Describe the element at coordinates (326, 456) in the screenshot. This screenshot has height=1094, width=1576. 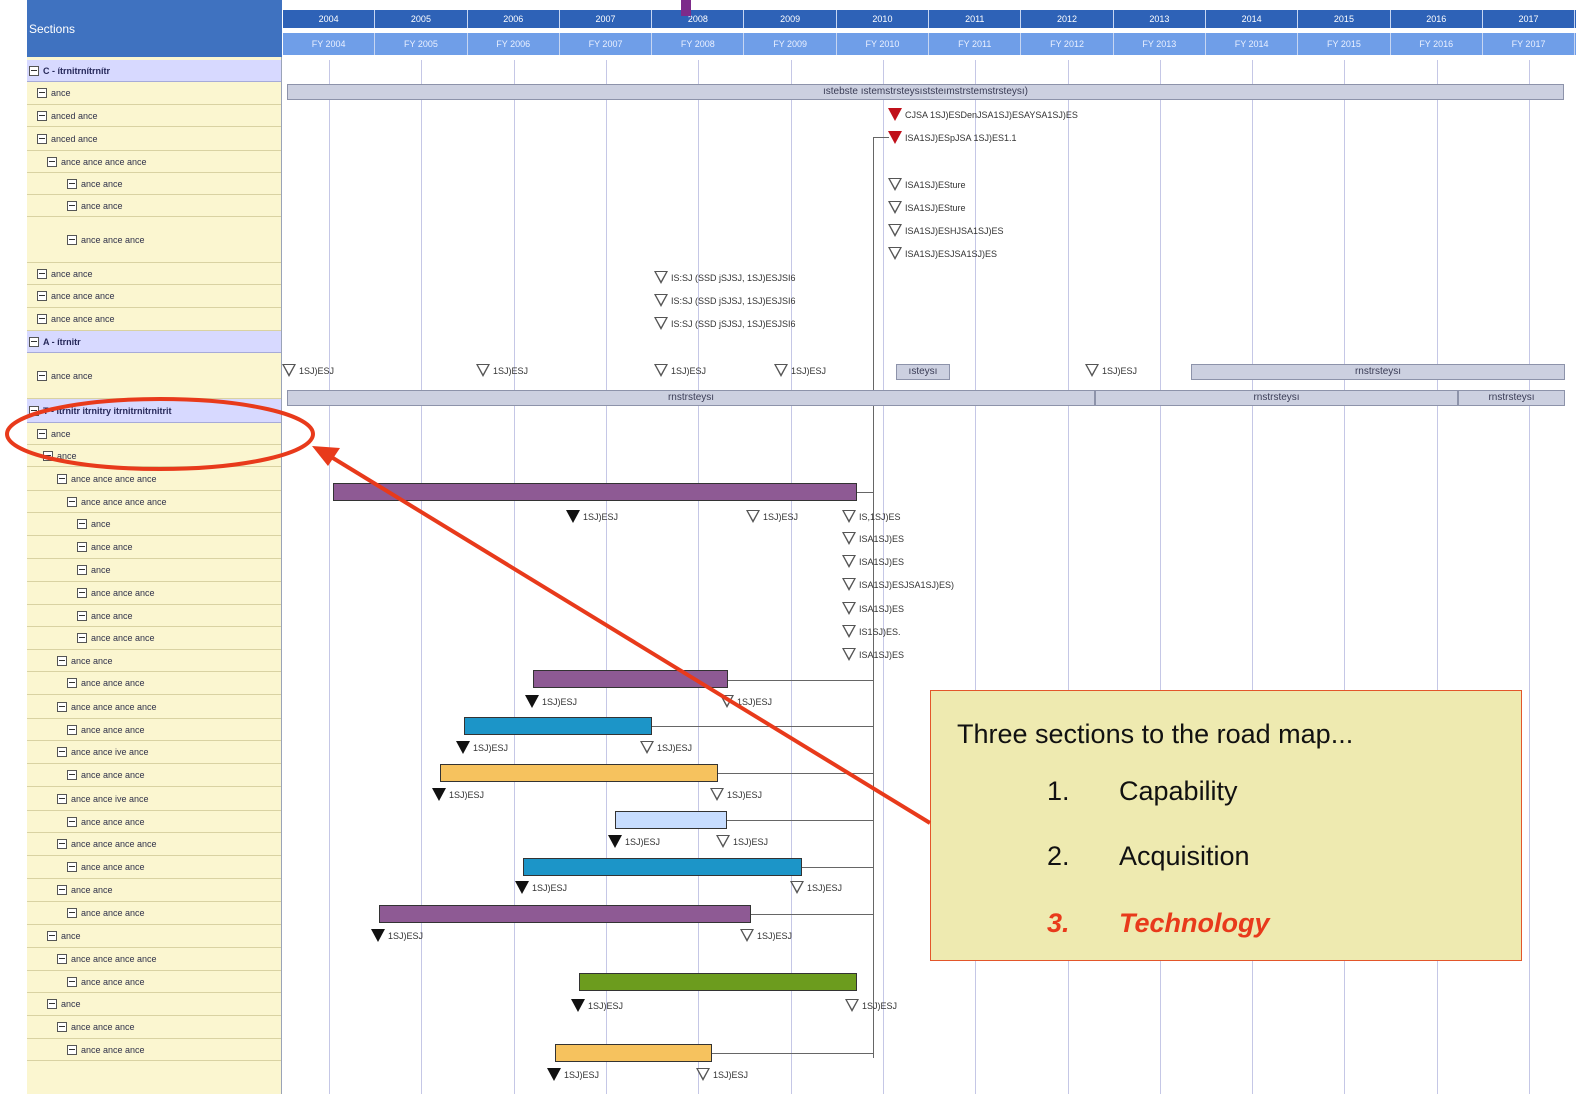
I see `pointer-arrowhead-icon` at that location.